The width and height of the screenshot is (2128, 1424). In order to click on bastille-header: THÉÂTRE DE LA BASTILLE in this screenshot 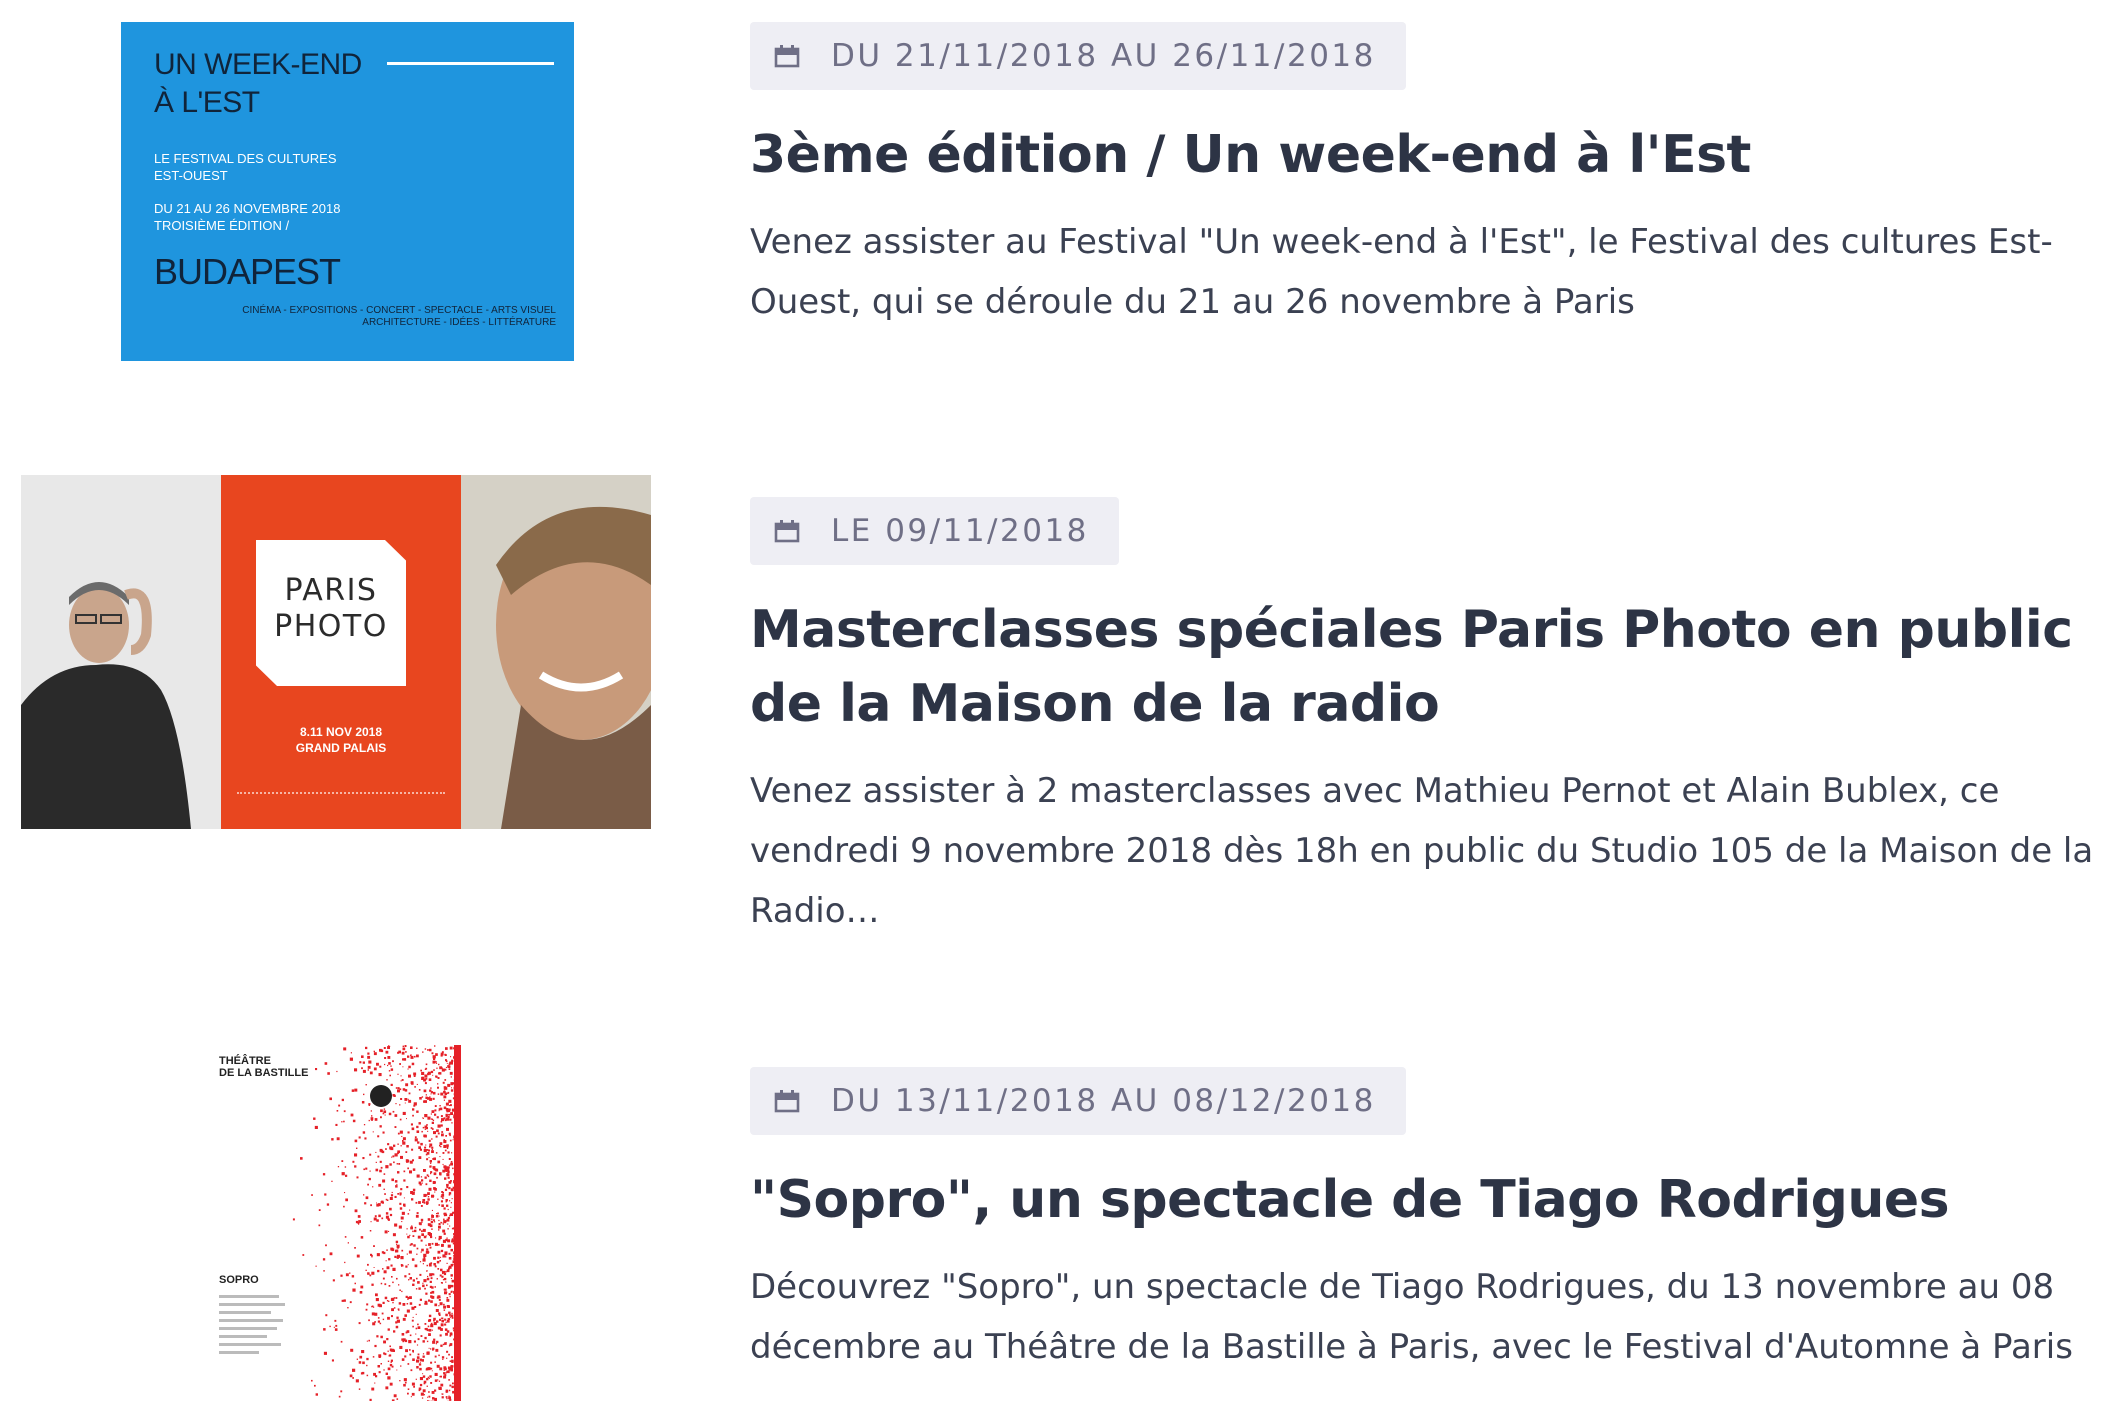, I will do `click(264, 1067)`.